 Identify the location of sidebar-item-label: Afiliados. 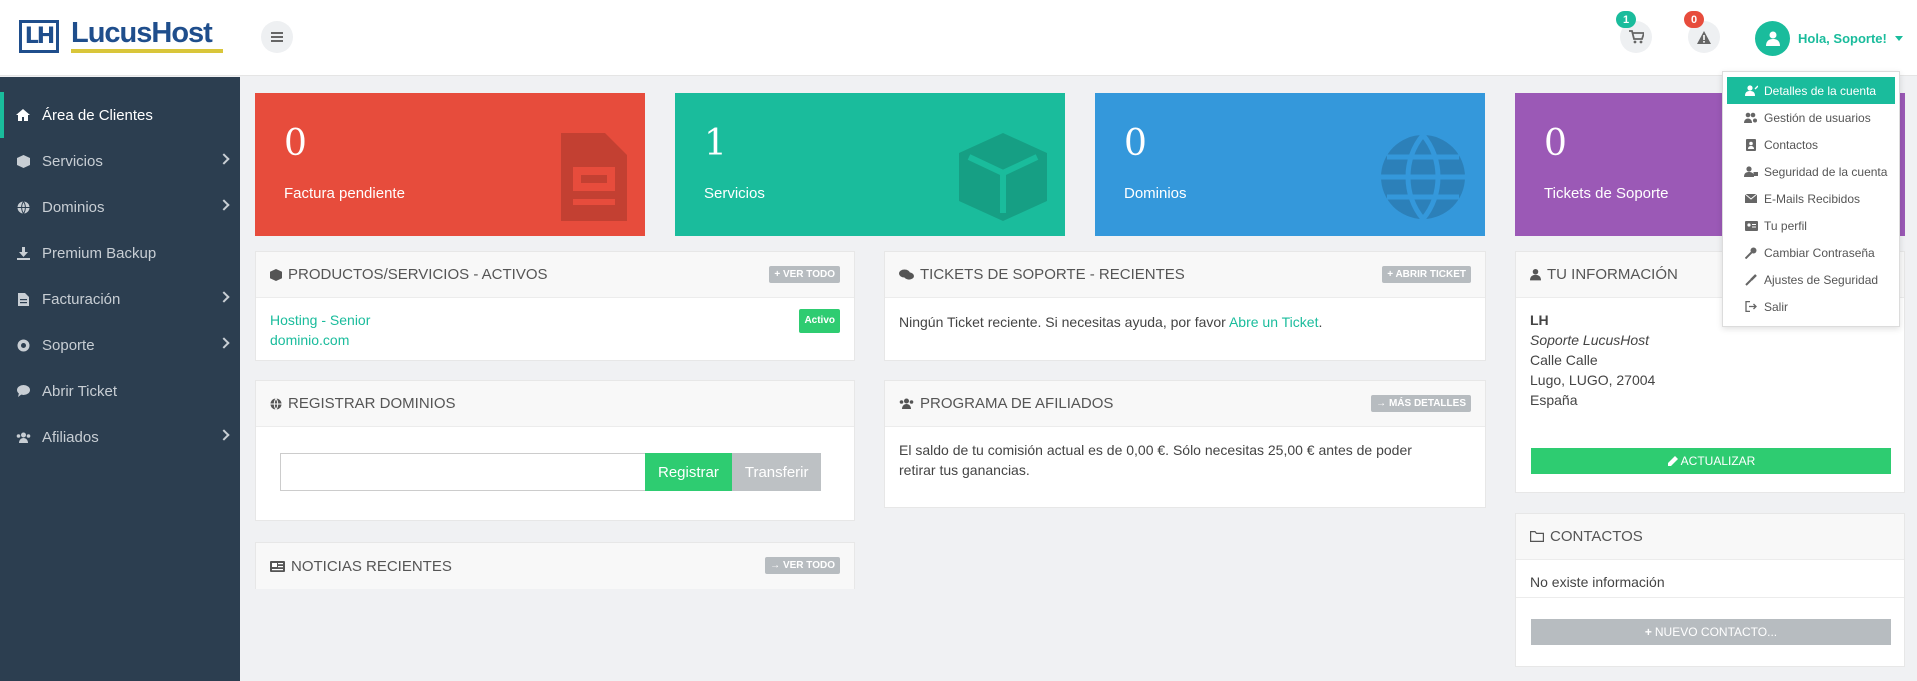
(70, 437).